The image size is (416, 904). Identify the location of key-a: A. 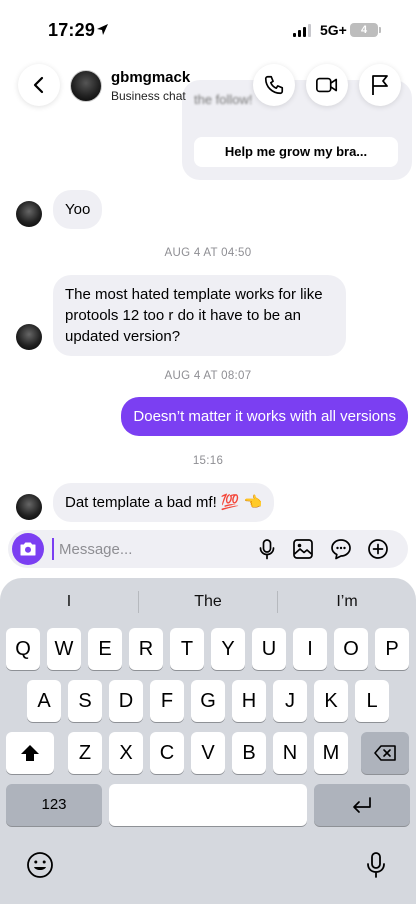
(44, 701).